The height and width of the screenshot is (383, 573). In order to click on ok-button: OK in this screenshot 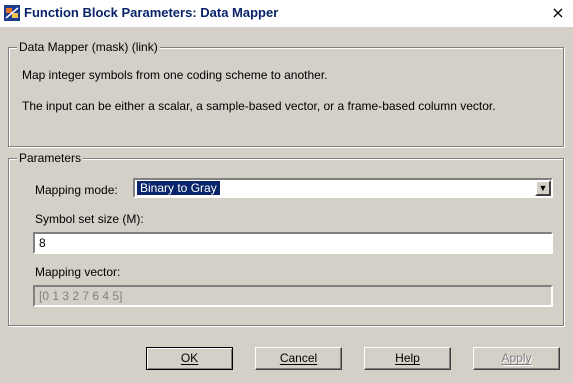, I will do `click(189, 358)`.